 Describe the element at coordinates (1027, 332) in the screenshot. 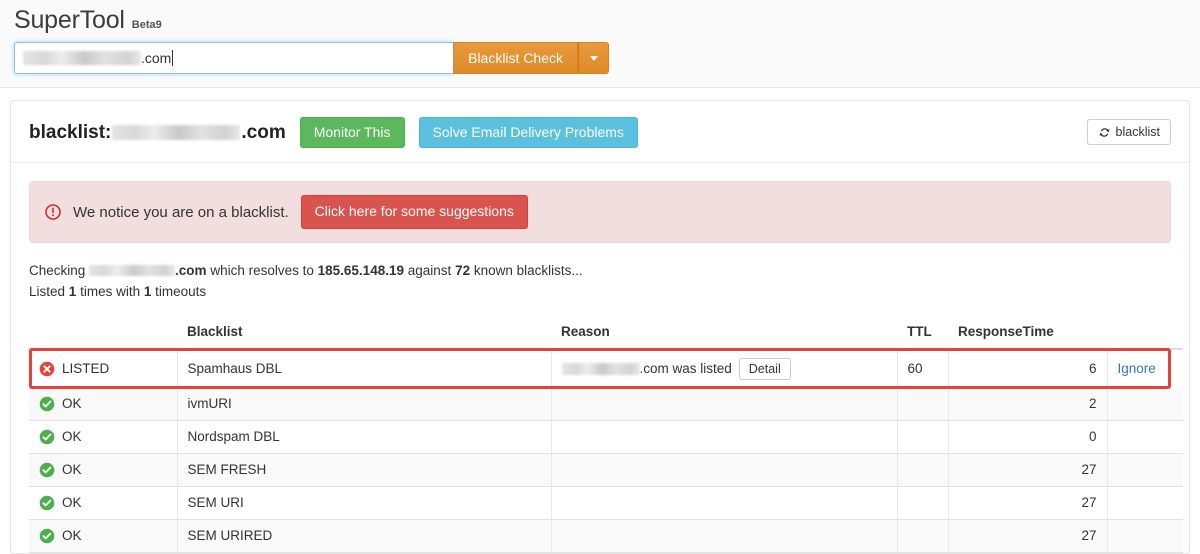

I see `column-header-responsetime: ResponseTime` at that location.